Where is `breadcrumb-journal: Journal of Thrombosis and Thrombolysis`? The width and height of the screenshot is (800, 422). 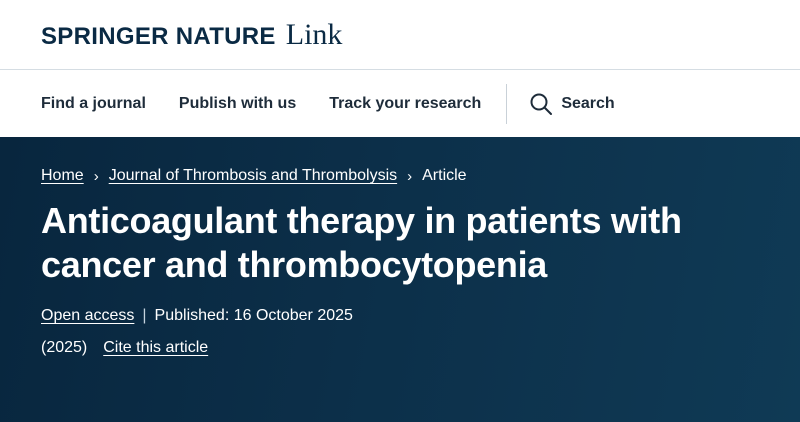
breadcrumb-journal: Journal of Thrombosis and Thrombolysis is located at coordinates (253, 176).